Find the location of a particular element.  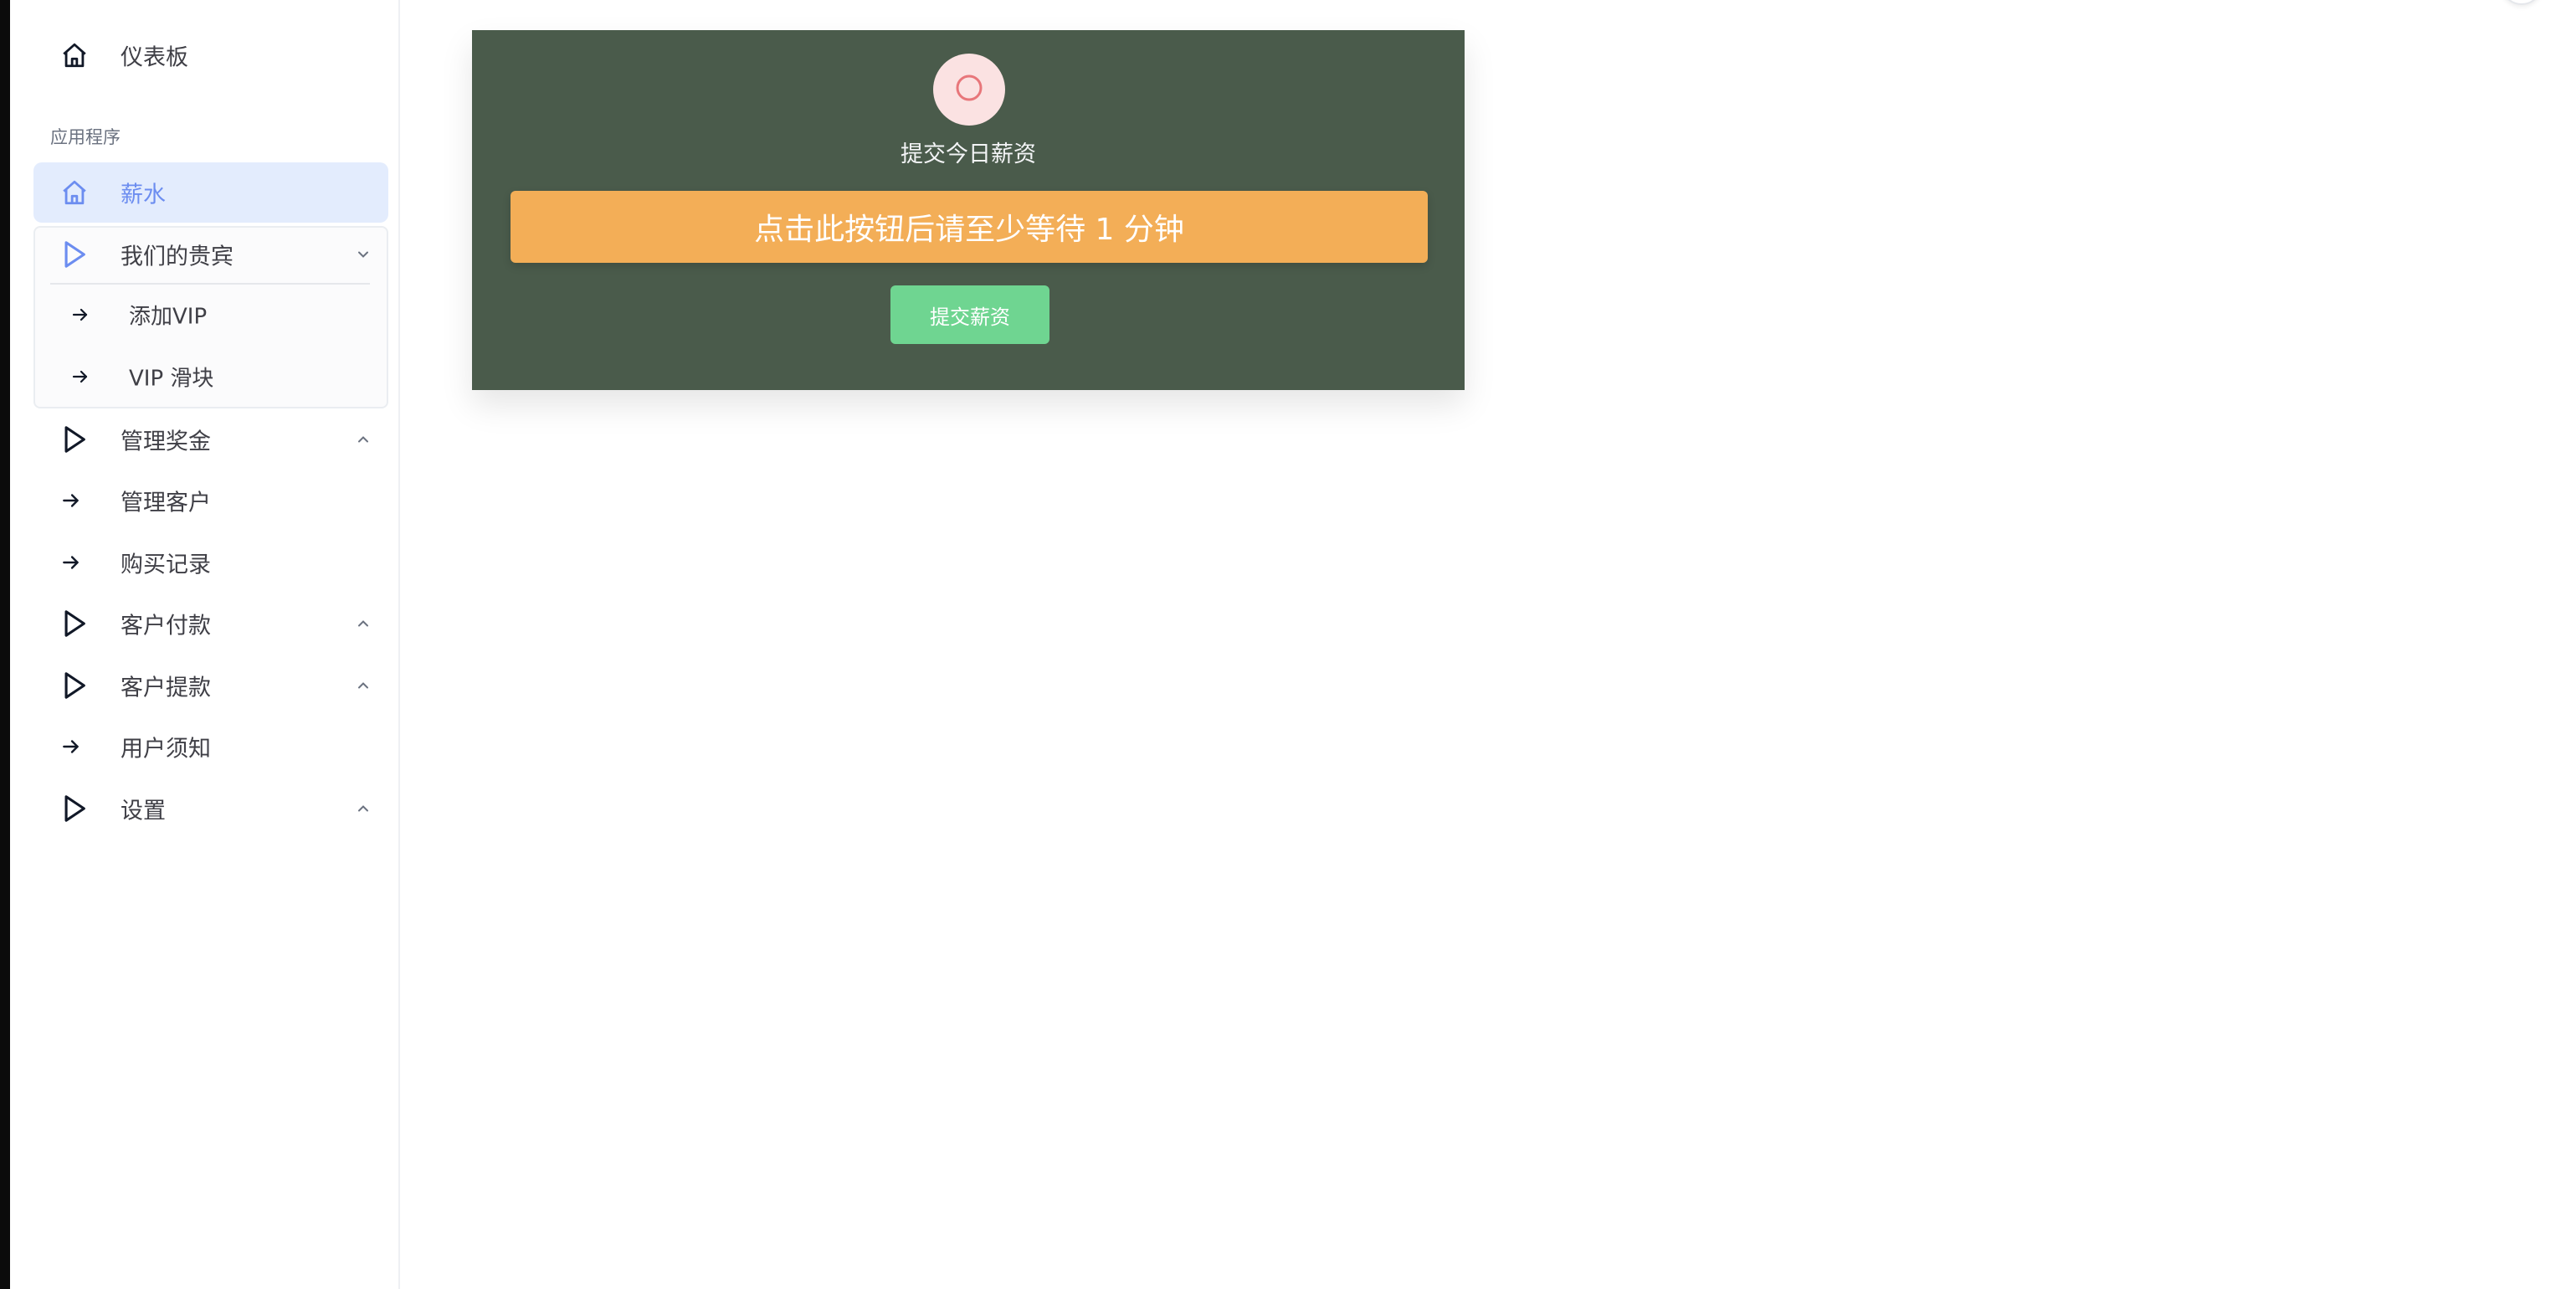

submenu-divider is located at coordinates (210, 284).